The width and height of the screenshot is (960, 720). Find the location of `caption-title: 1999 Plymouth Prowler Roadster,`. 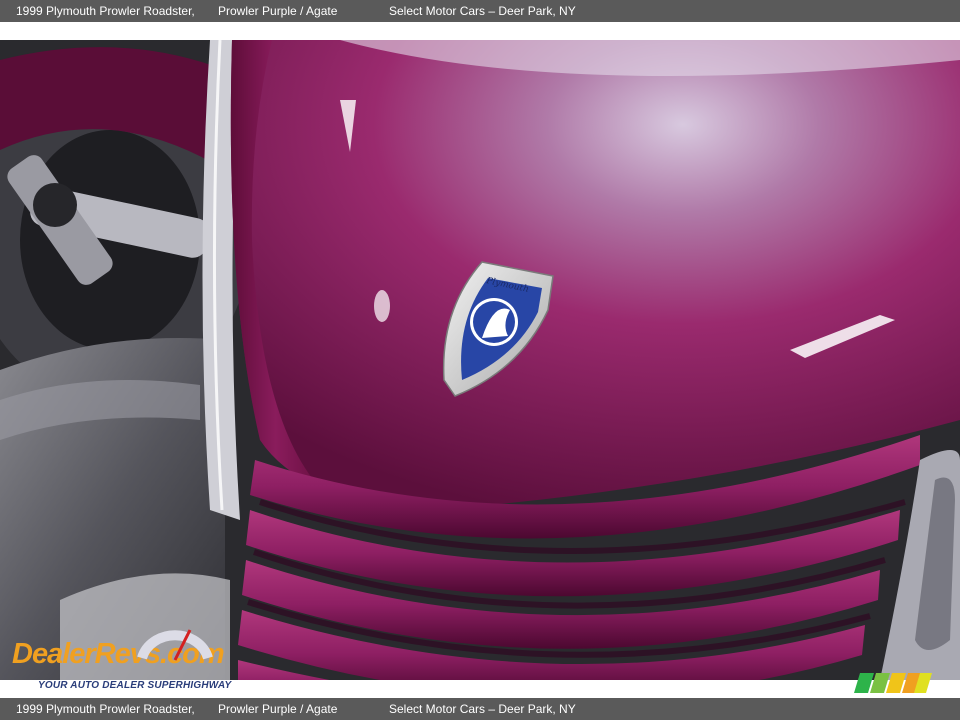

caption-title: 1999 Plymouth Prowler Roadster, is located at coordinates (105, 11).